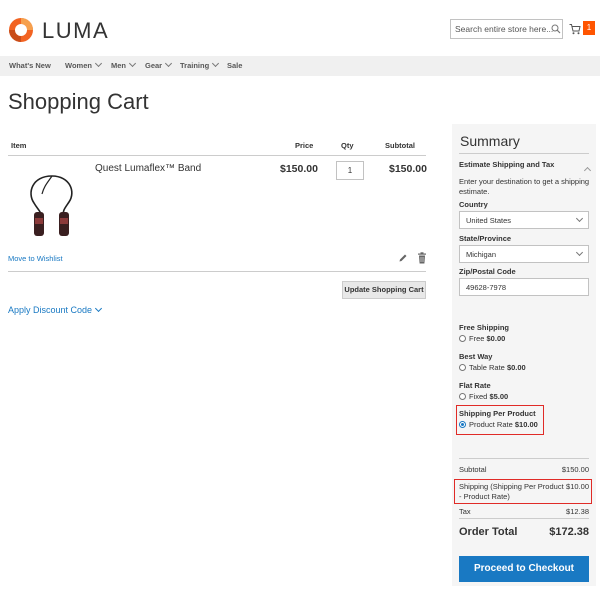 This screenshot has height=600, width=600. What do you see at coordinates (118, 65) in the screenshot?
I see `nav-label: Men` at bounding box center [118, 65].